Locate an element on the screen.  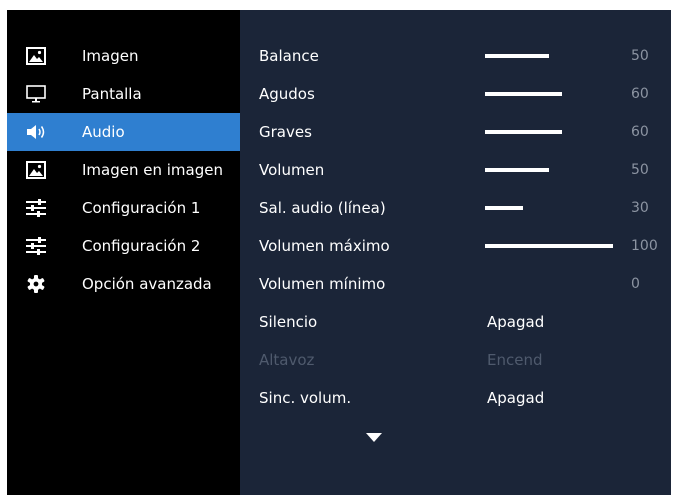
setting-value: 0 is located at coordinates (635, 284).